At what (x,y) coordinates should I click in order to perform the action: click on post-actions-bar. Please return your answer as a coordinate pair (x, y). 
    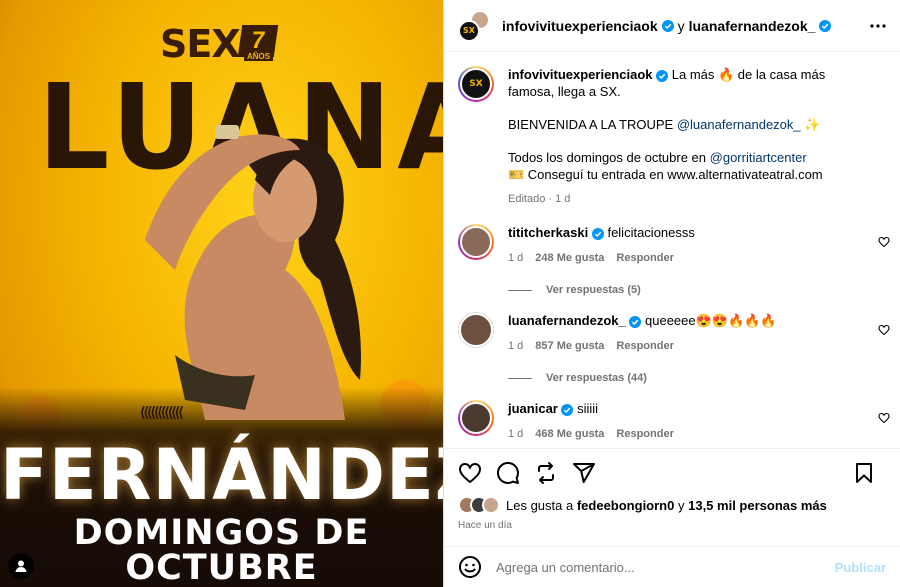
    Looking at the image, I should click on (672, 472).